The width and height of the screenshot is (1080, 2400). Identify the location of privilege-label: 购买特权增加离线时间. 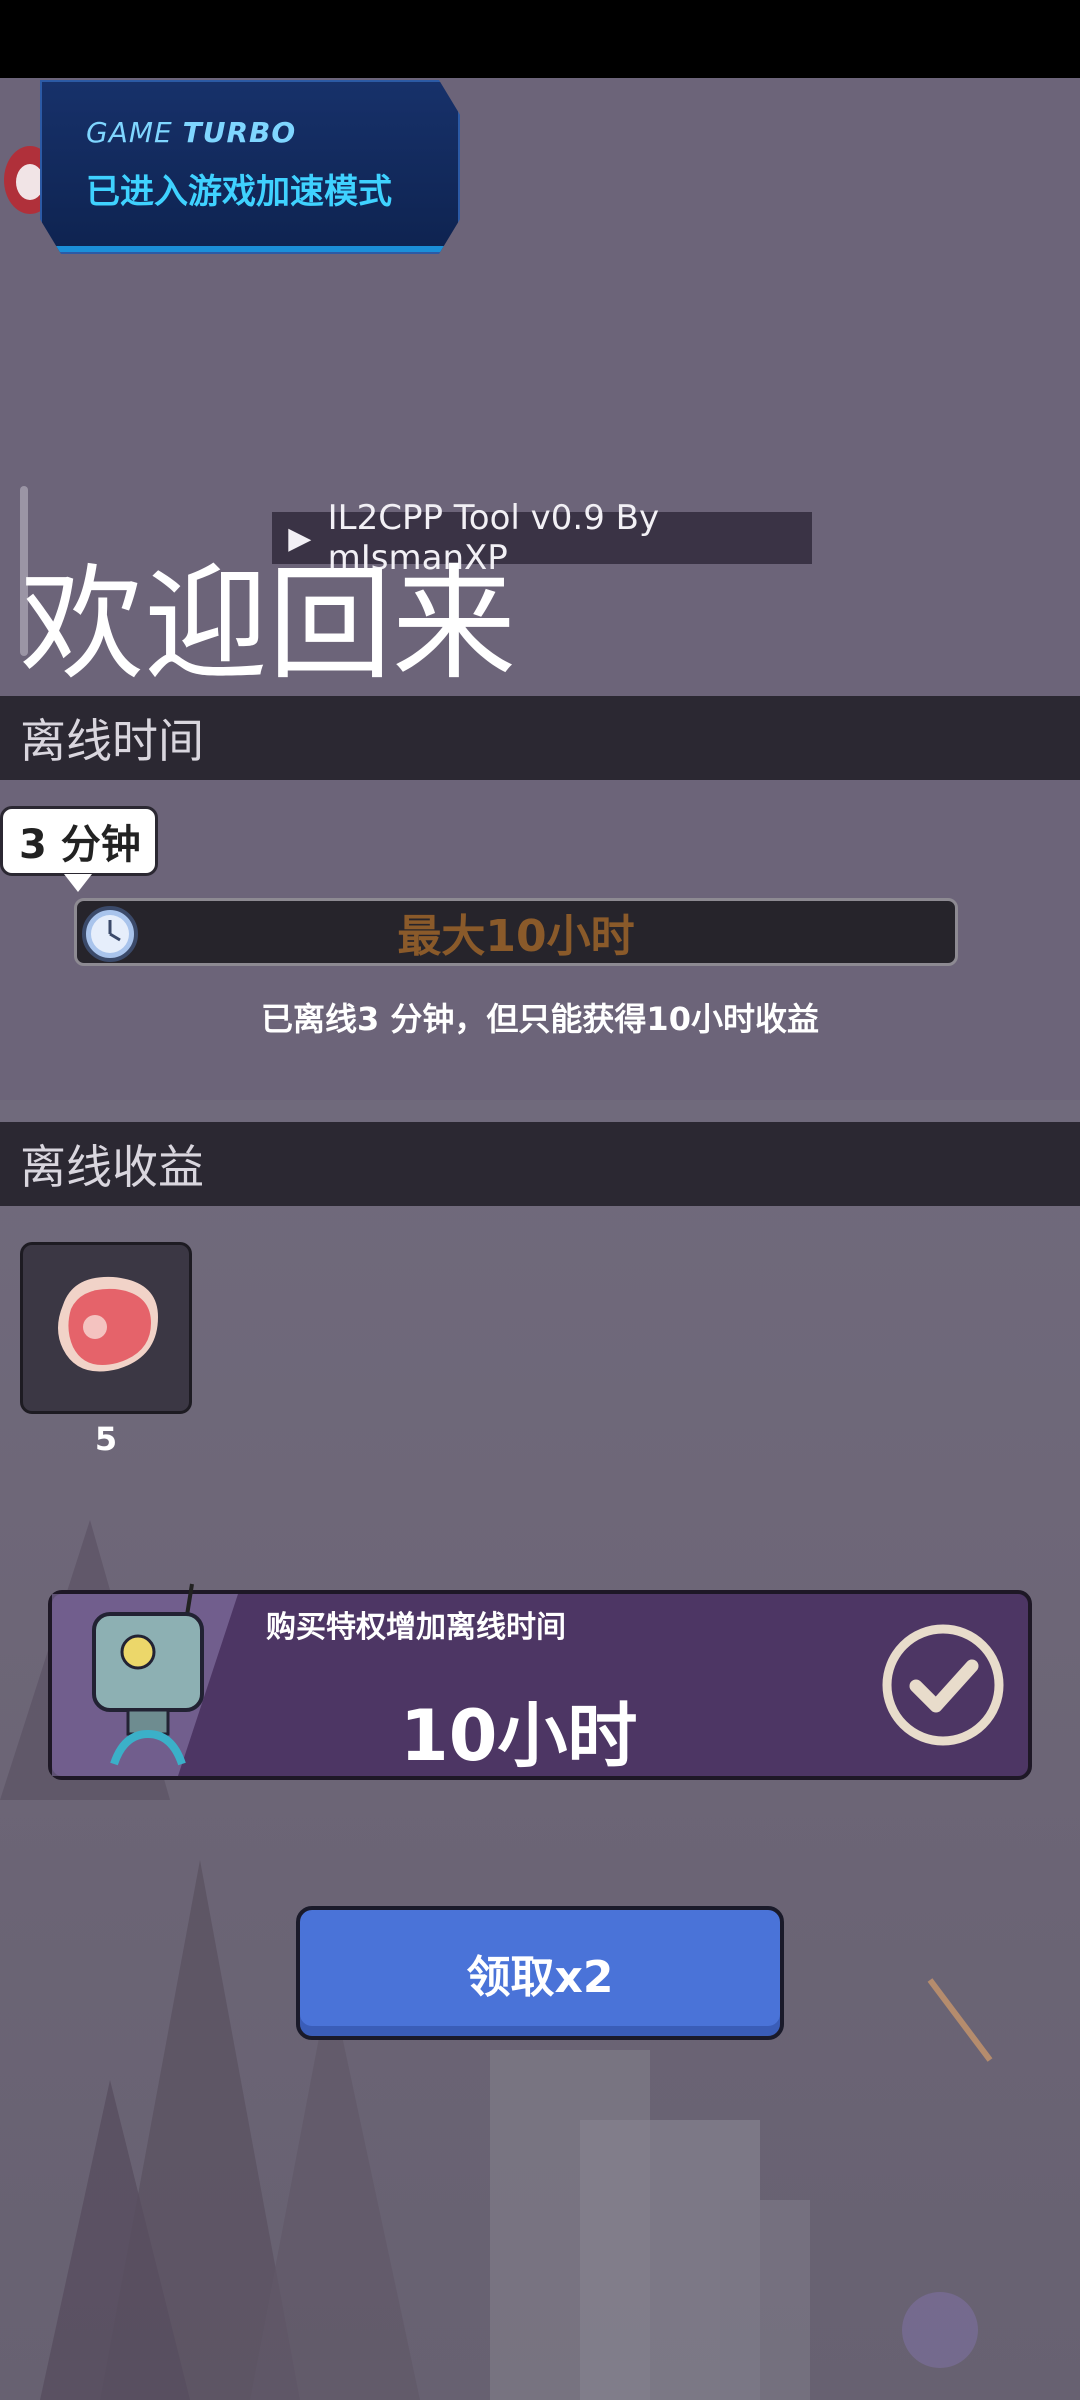
(416, 1627).